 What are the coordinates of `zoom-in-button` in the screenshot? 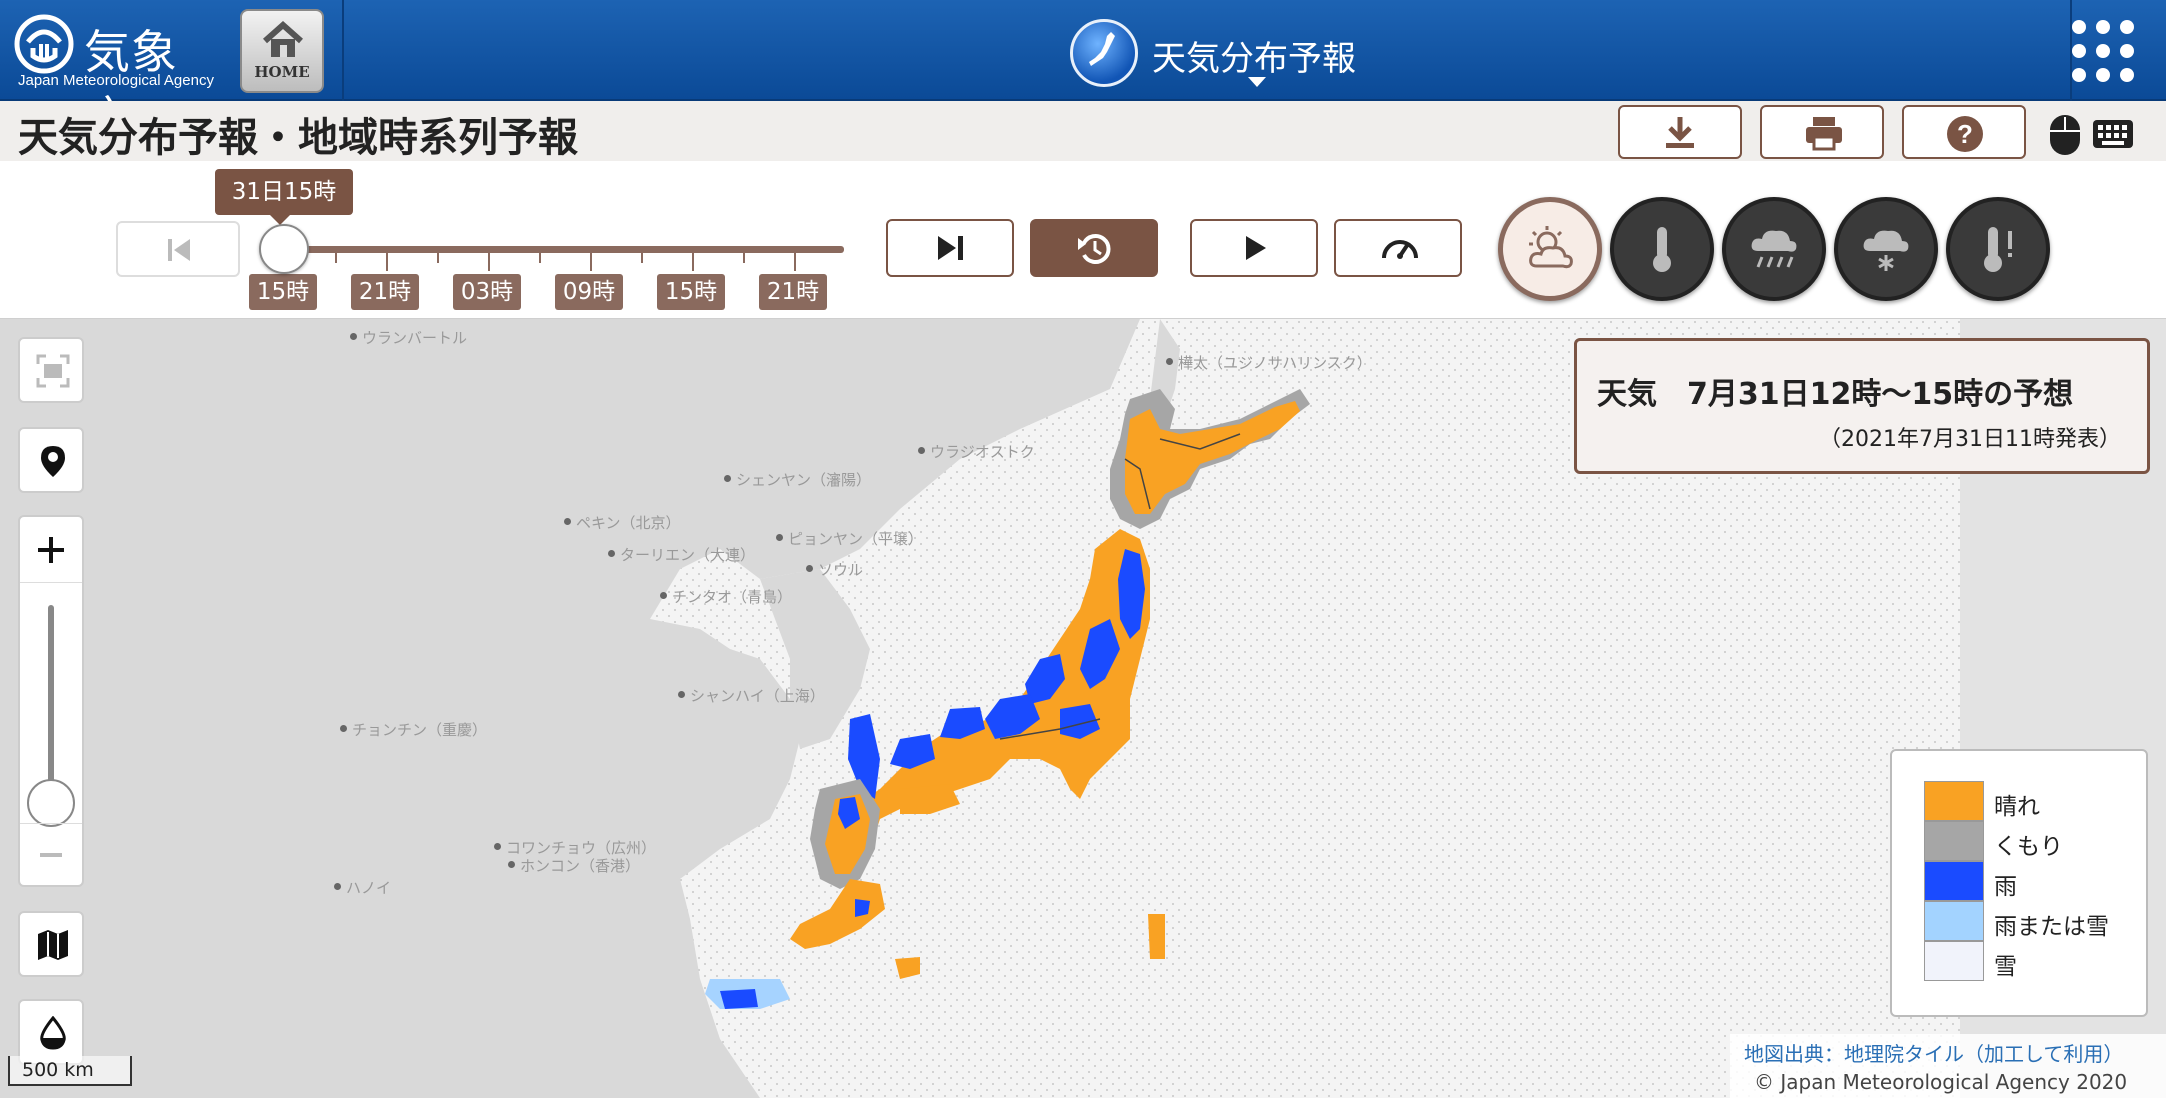 It's located at (51, 550).